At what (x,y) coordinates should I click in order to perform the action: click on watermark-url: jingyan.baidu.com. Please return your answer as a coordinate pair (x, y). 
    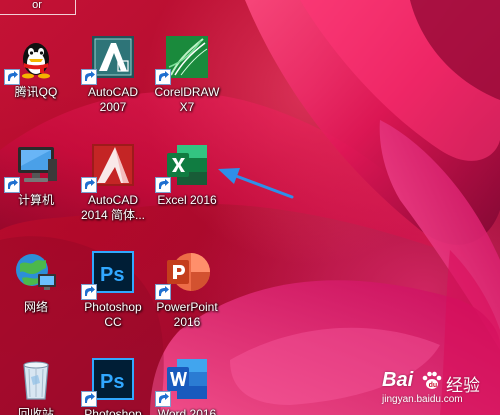
    Looking at the image, I should click on (422, 399).